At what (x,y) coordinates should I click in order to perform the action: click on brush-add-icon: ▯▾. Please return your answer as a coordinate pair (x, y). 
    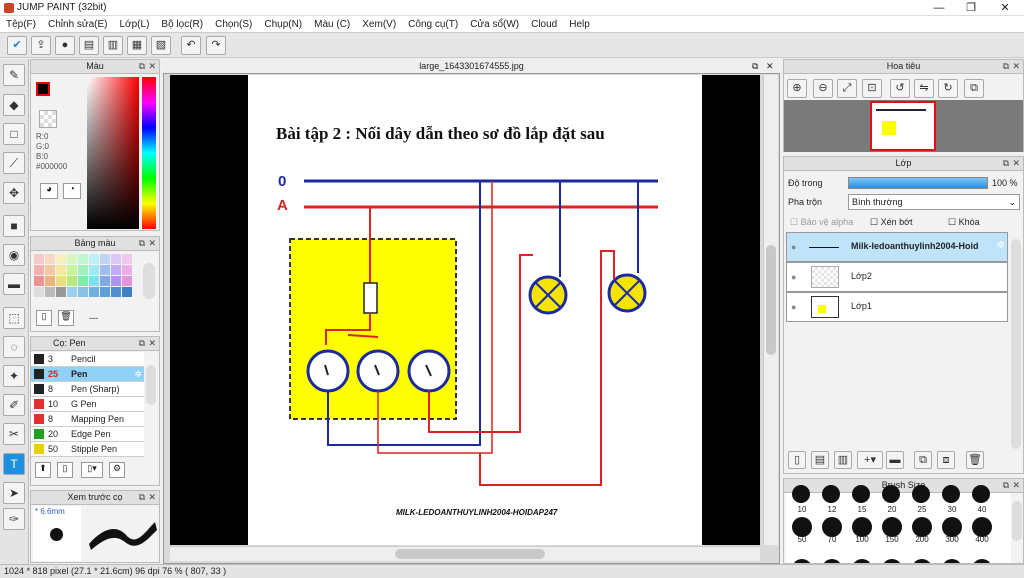
    Looking at the image, I should click on (92, 470).